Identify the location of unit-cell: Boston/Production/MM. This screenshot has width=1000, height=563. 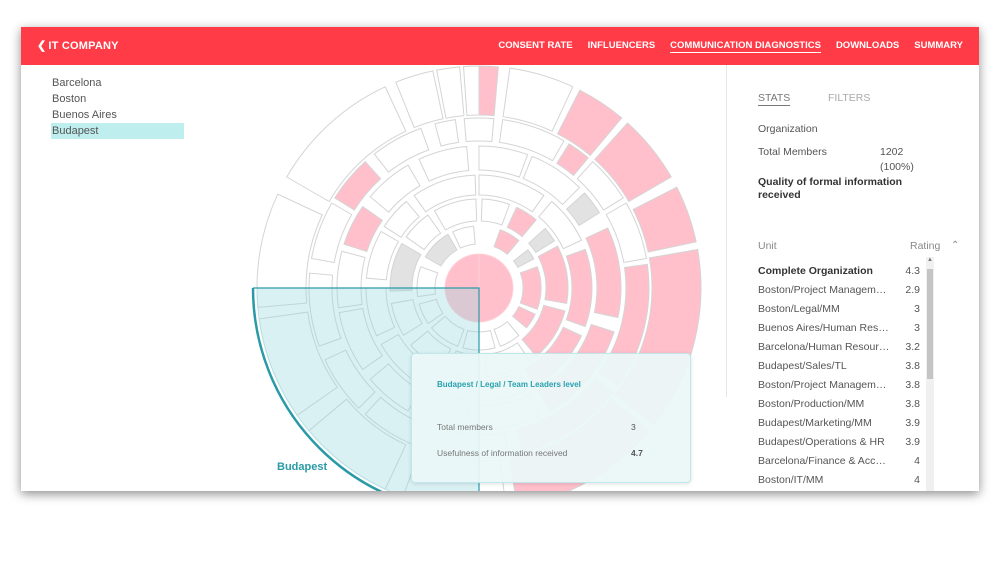
(811, 404).